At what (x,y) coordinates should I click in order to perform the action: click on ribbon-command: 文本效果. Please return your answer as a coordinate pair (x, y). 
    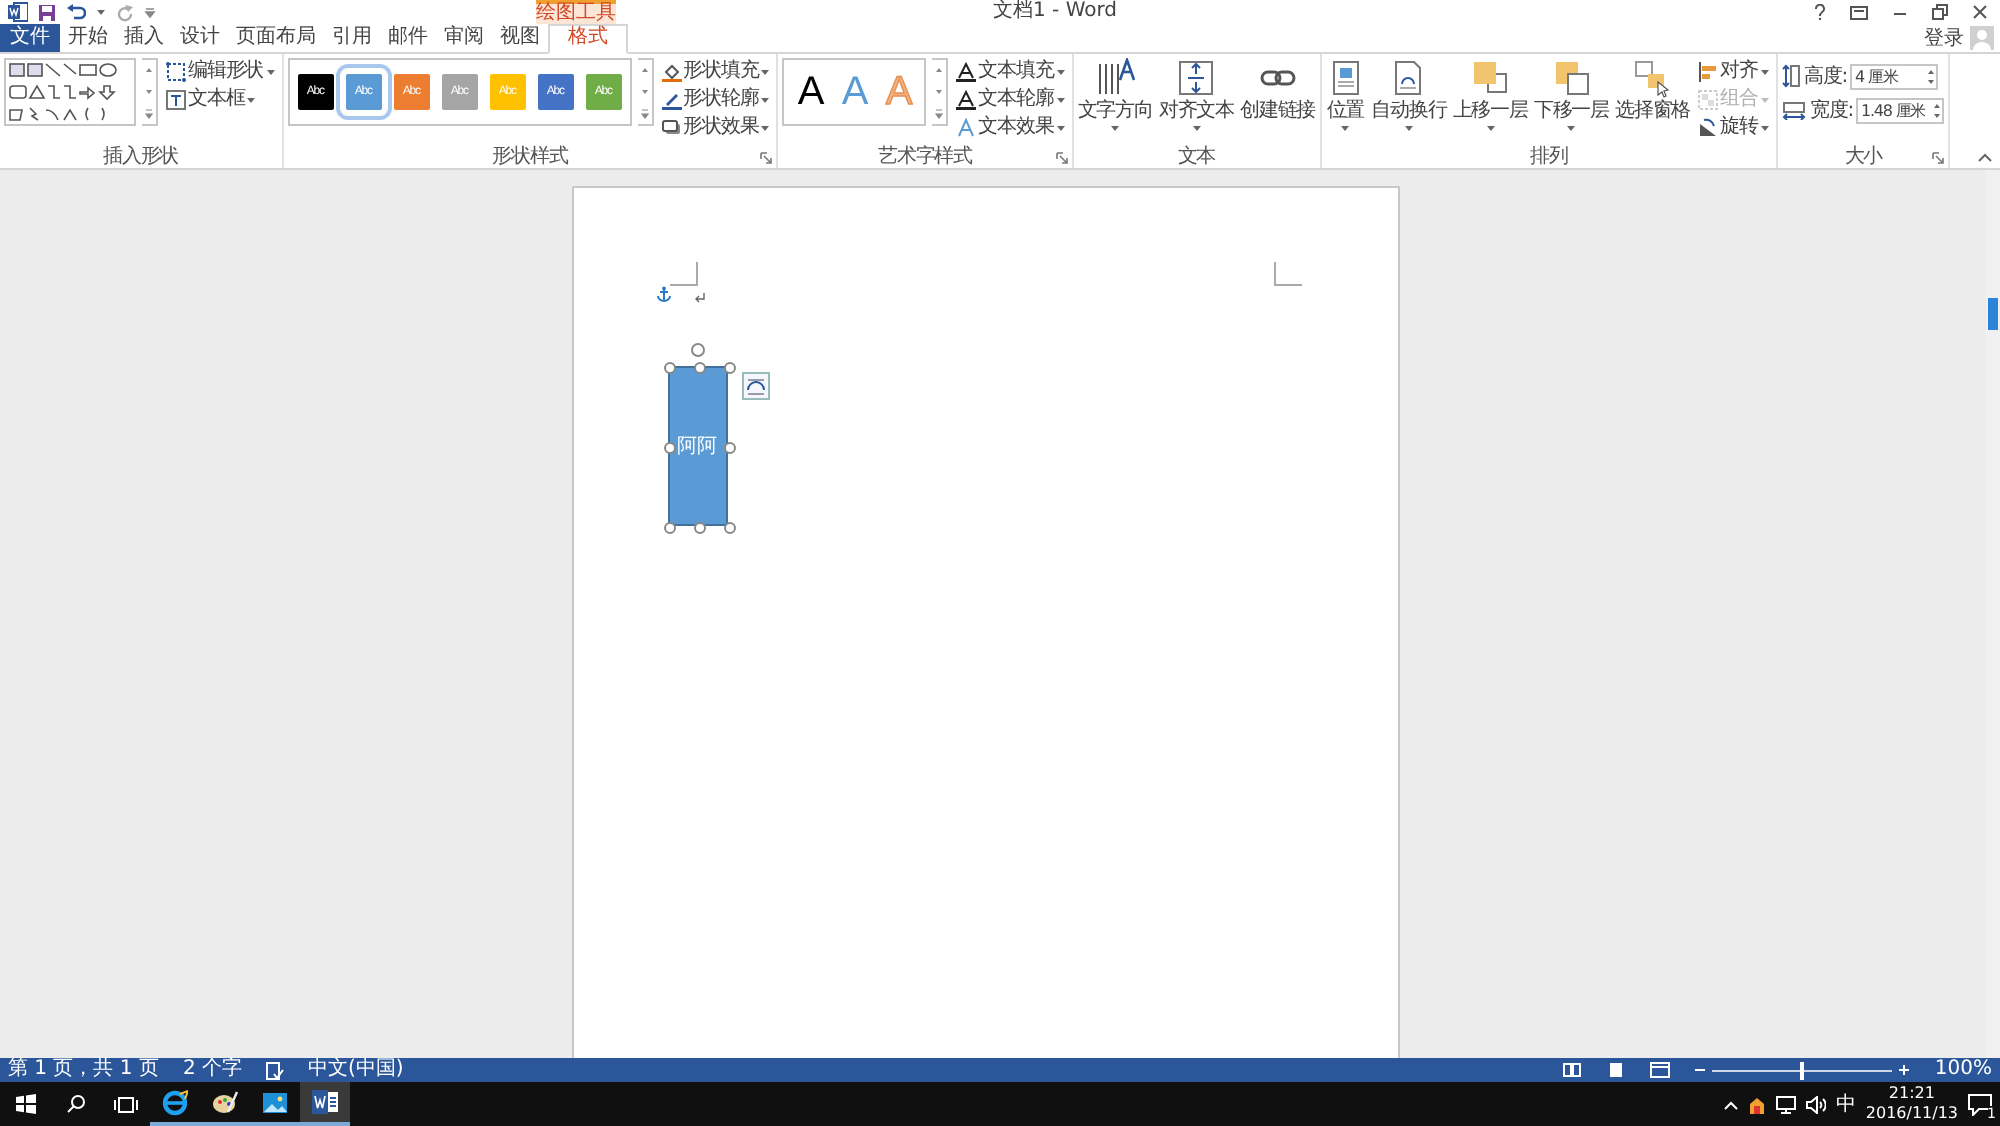
    Looking at the image, I should click on (1011, 127).